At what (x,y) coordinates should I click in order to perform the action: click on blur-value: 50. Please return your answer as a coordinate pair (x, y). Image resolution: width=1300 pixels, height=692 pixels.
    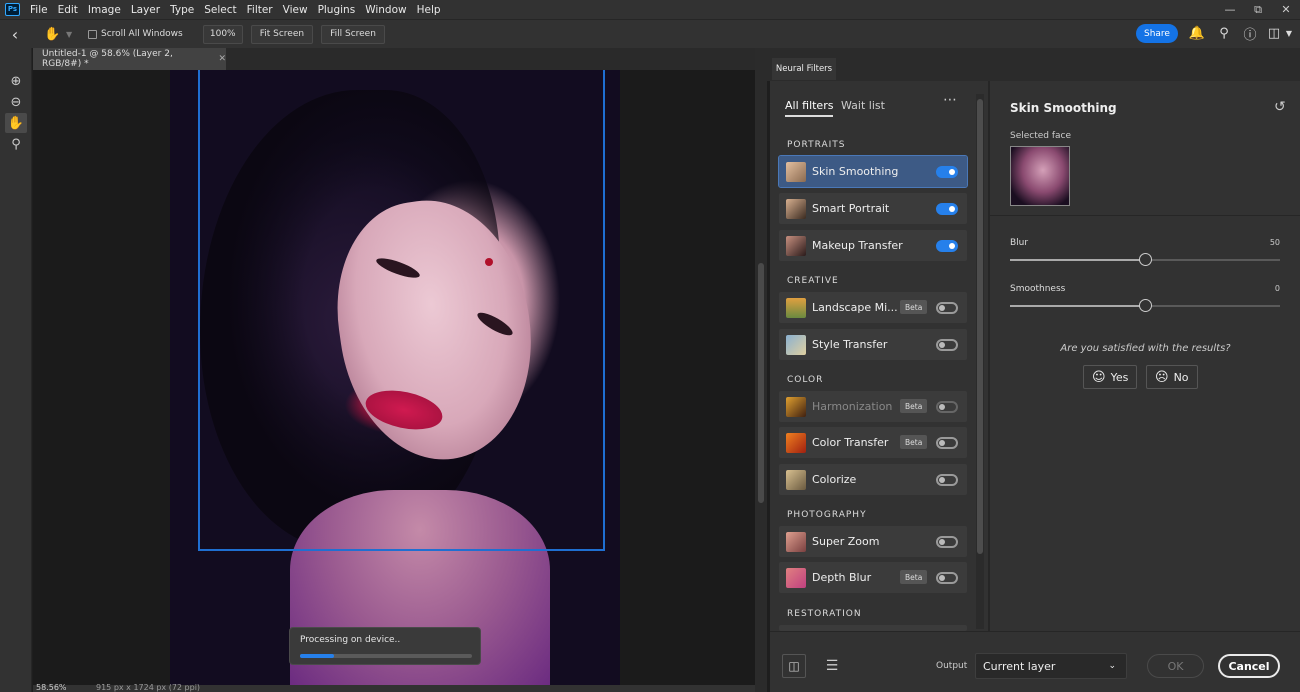
    Looking at the image, I should click on (1274, 242).